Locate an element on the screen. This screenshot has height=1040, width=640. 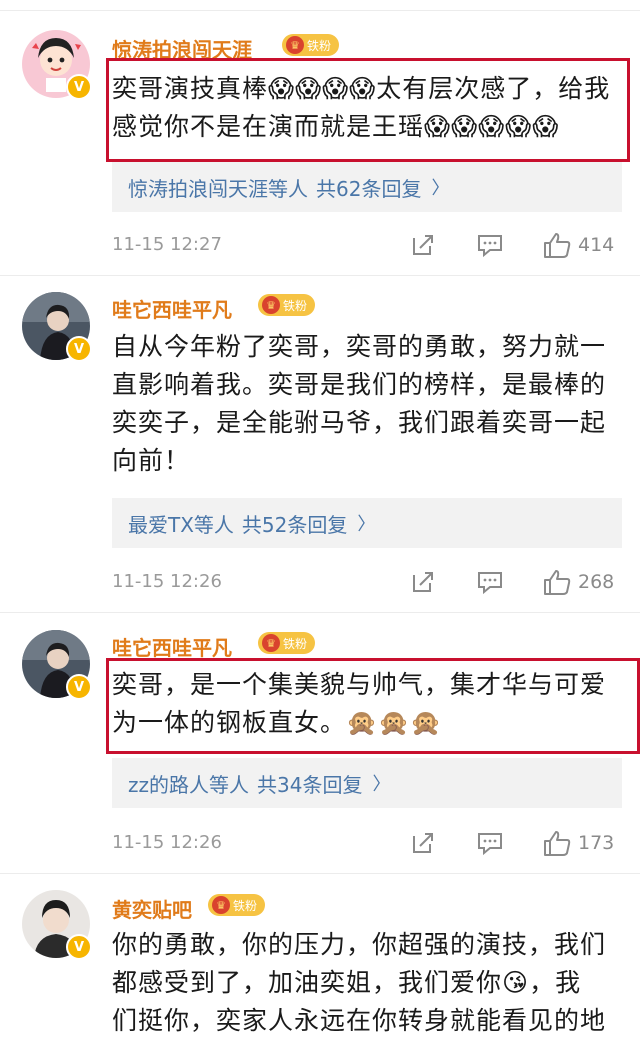
reply-count: 共62条回复 is located at coordinates (369, 188).